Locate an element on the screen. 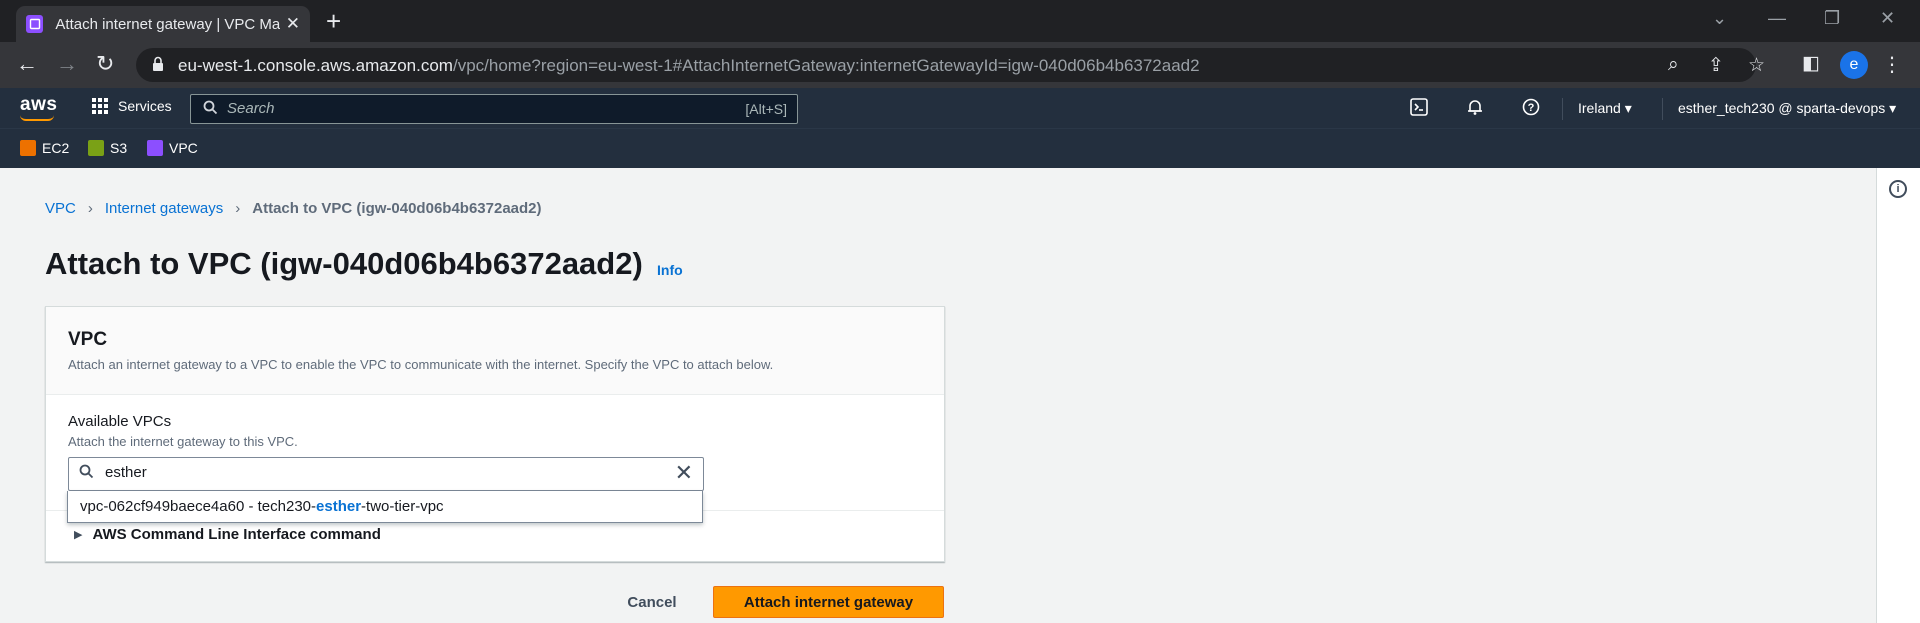  favorite-s3: S3 is located at coordinates (107, 148).